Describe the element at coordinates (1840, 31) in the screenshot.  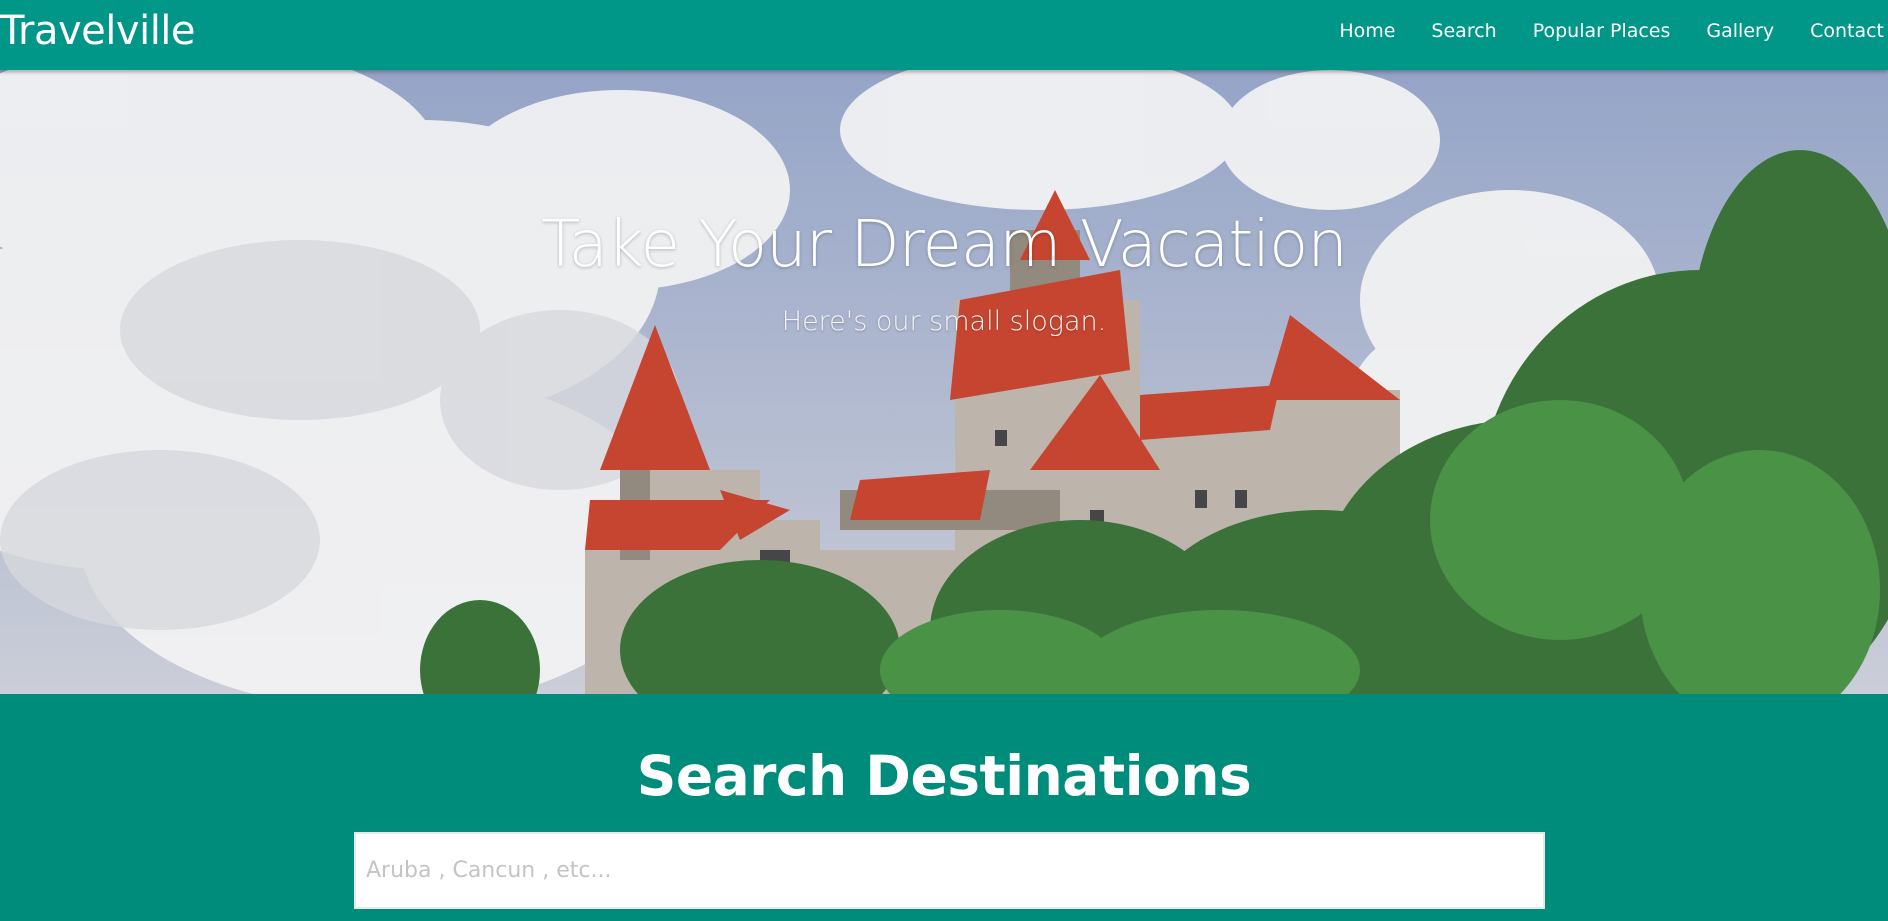
I see `nav-item-contact: Contact` at that location.